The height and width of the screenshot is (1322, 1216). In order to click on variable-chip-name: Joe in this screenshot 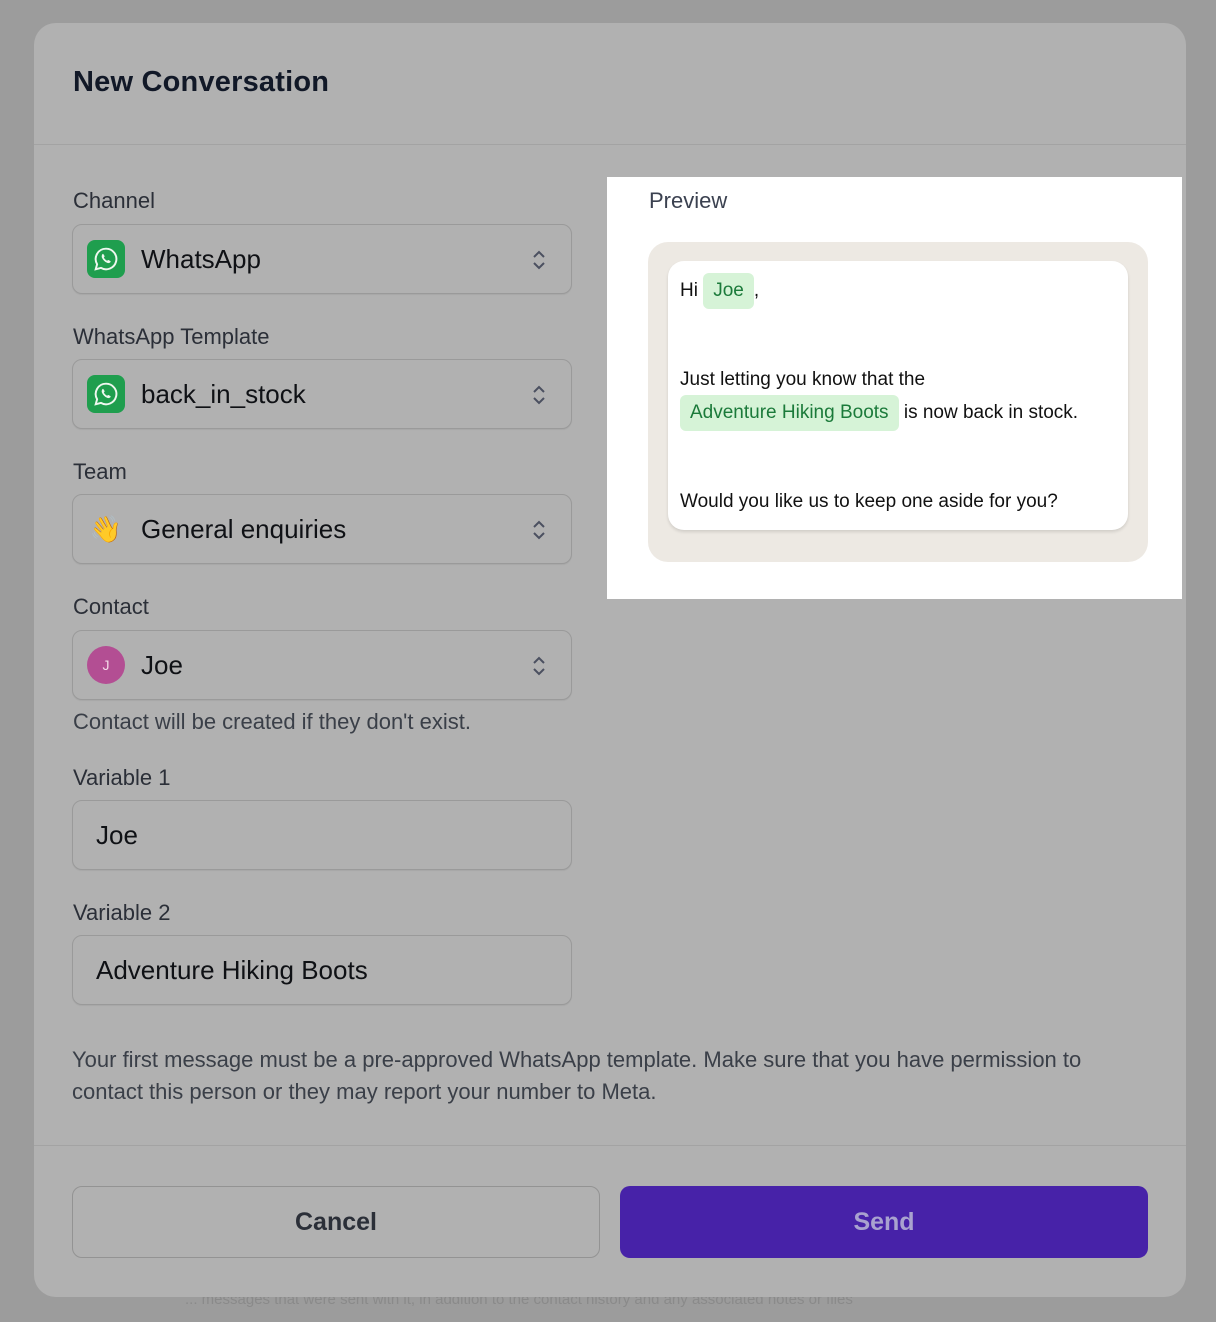, I will do `click(728, 291)`.